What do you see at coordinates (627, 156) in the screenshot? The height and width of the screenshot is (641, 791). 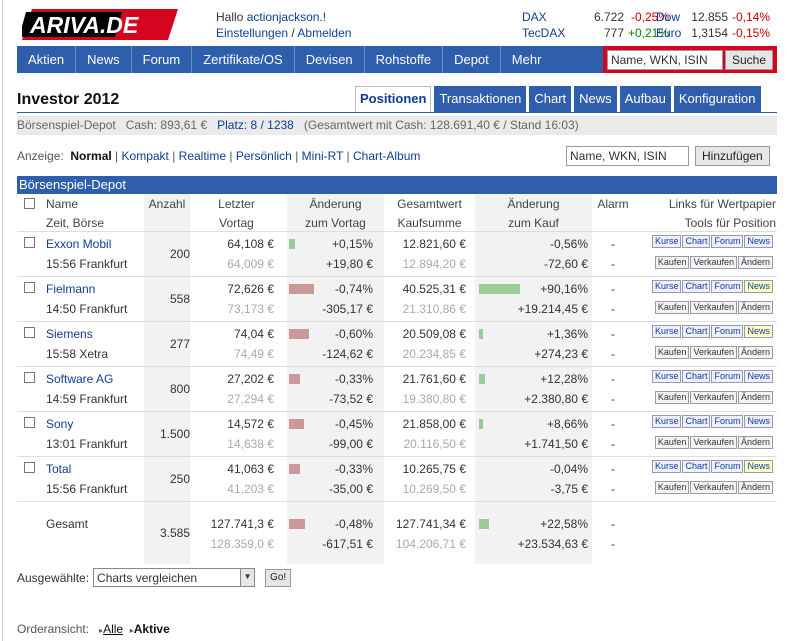 I see `add-security-input` at bounding box center [627, 156].